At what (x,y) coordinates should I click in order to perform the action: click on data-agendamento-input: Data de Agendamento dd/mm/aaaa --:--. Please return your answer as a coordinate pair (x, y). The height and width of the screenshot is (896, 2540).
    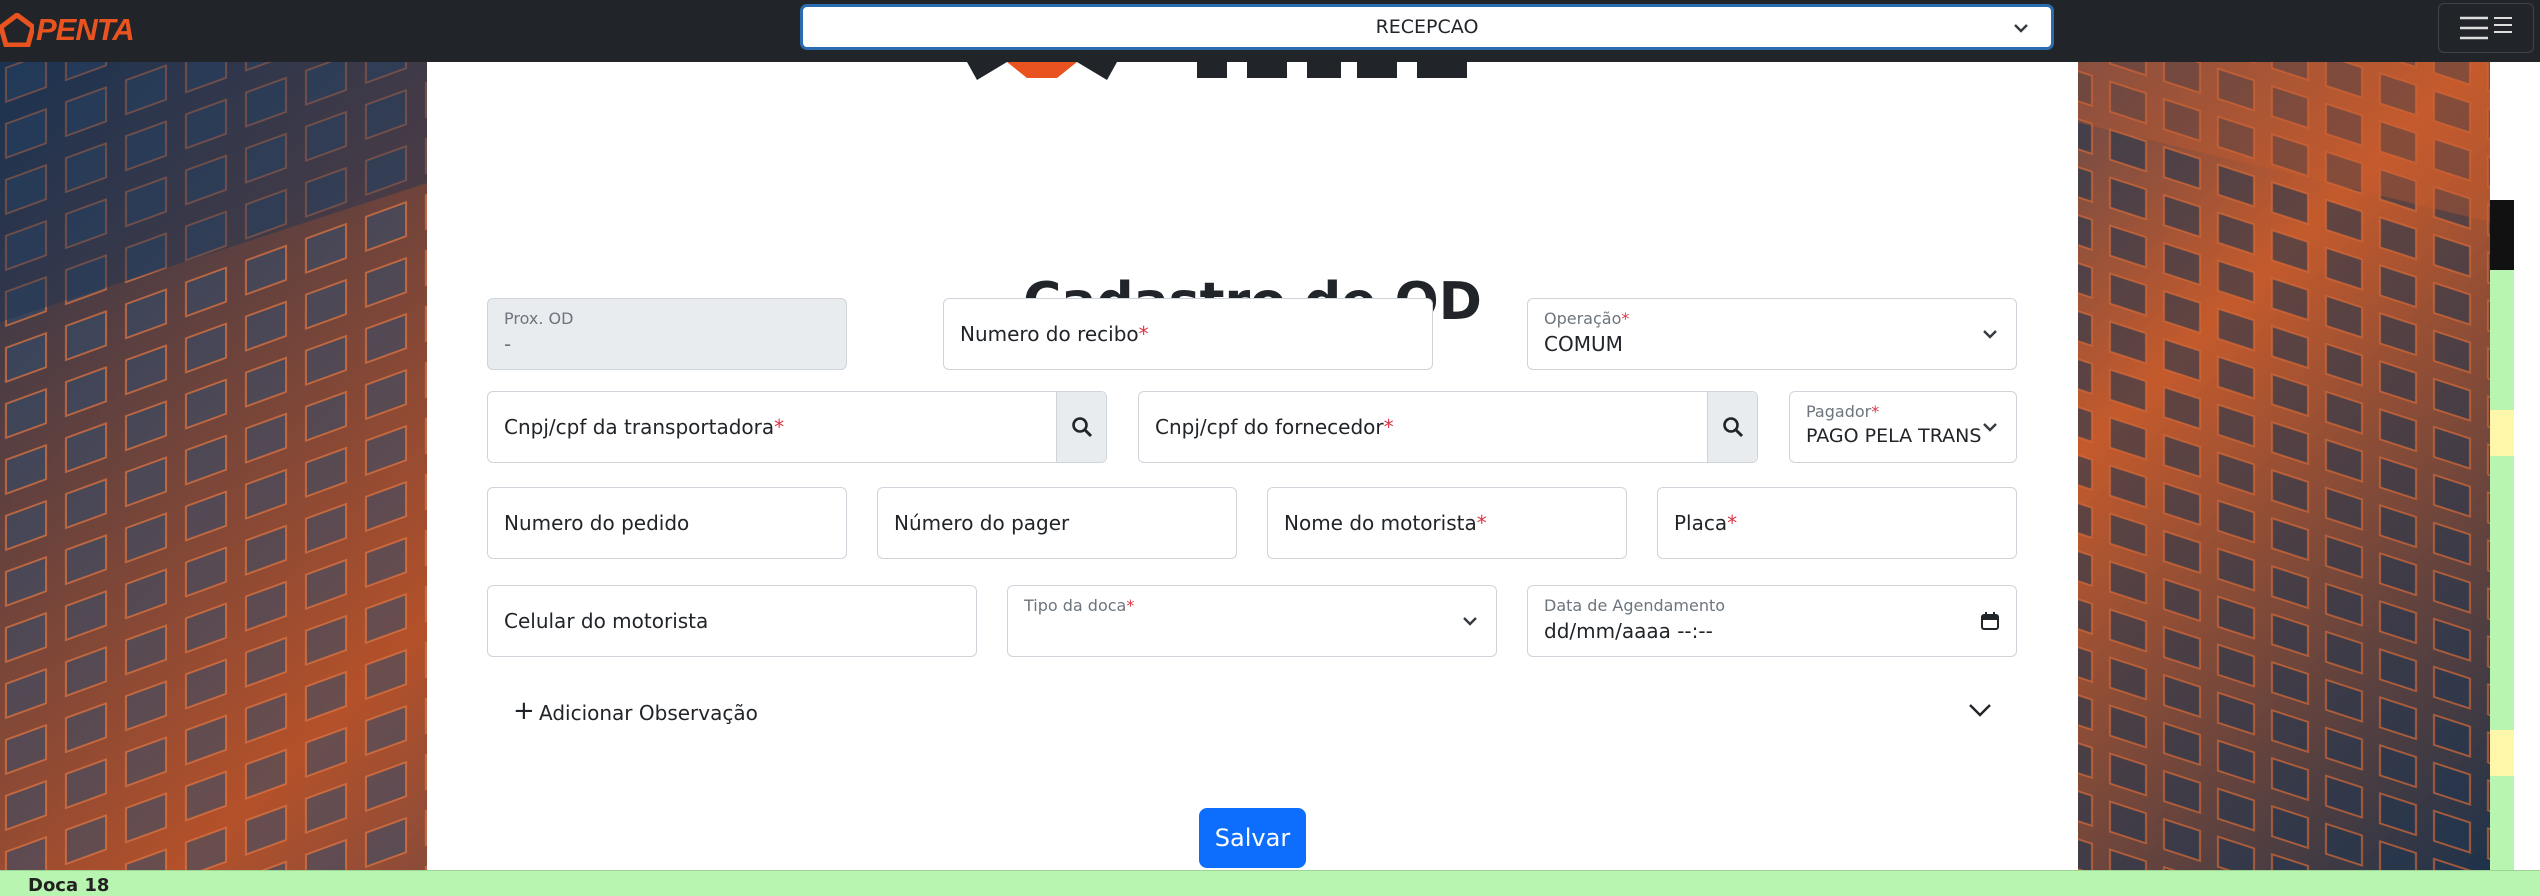
    Looking at the image, I should click on (1772, 621).